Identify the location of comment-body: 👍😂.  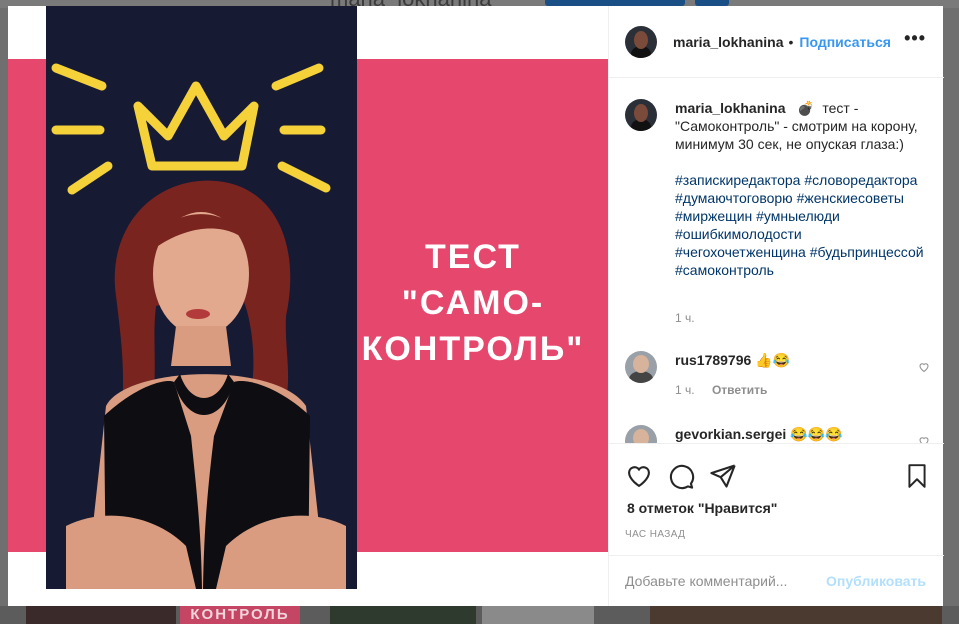
(773, 360).